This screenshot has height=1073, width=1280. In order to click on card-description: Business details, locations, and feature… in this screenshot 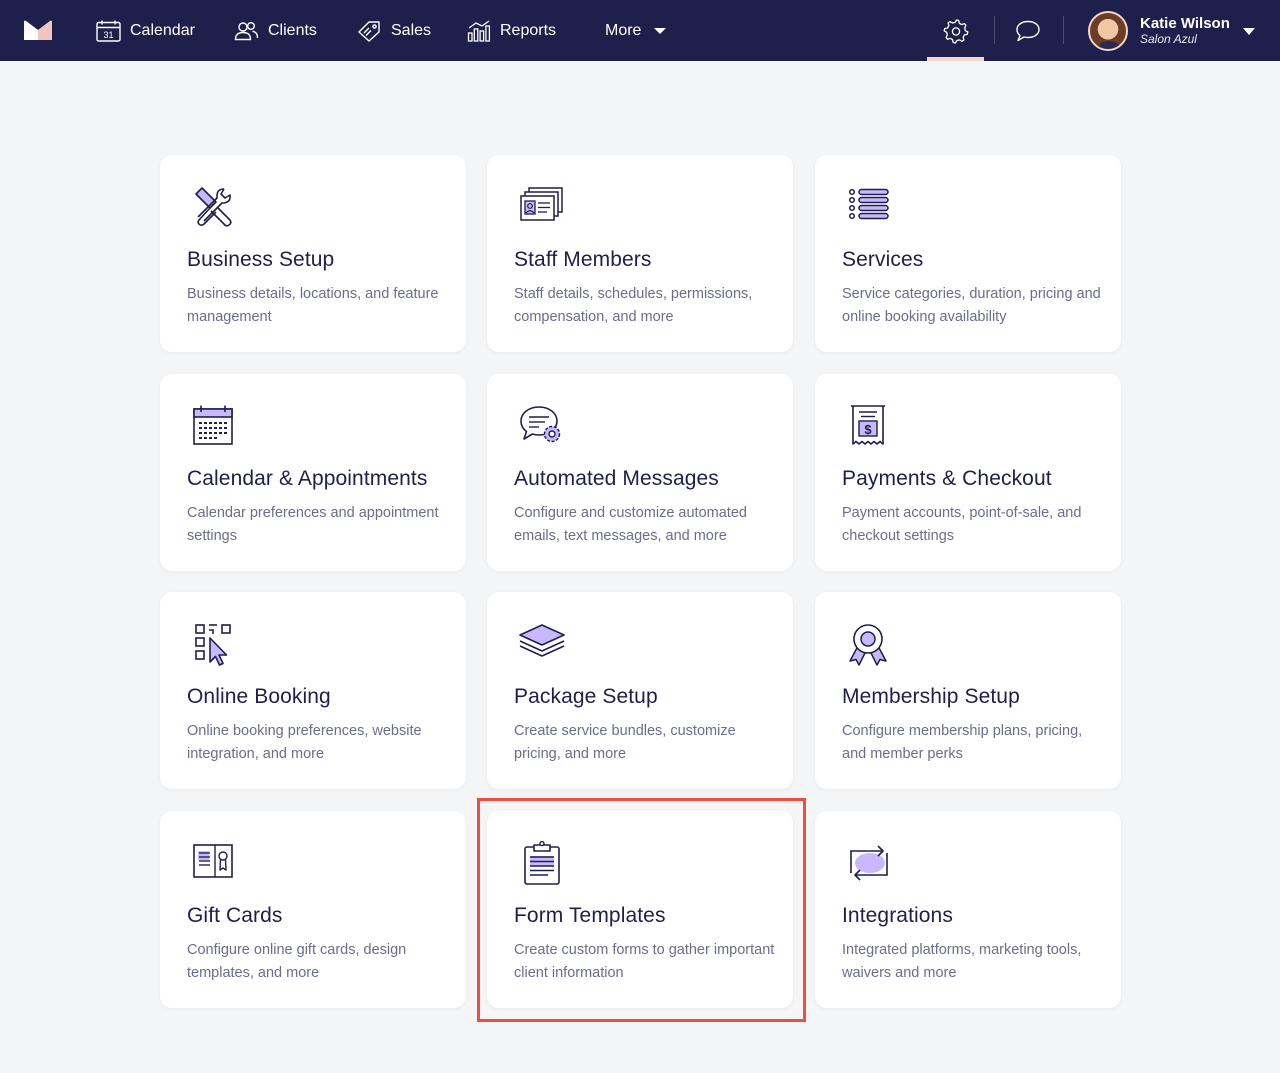, I will do `click(313, 305)`.